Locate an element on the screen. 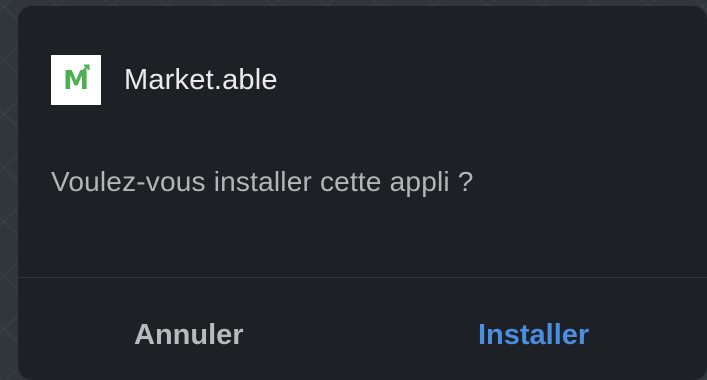  app-logo-icon: M is located at coordinates (76, 80).